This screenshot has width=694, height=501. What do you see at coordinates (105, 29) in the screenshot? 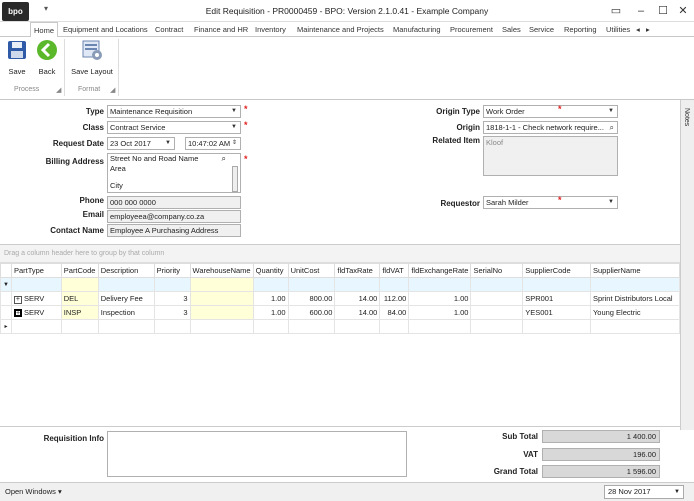
I see `tab-equipment-and-locations: Equipment and Locations` at bounding box center [105, 29].